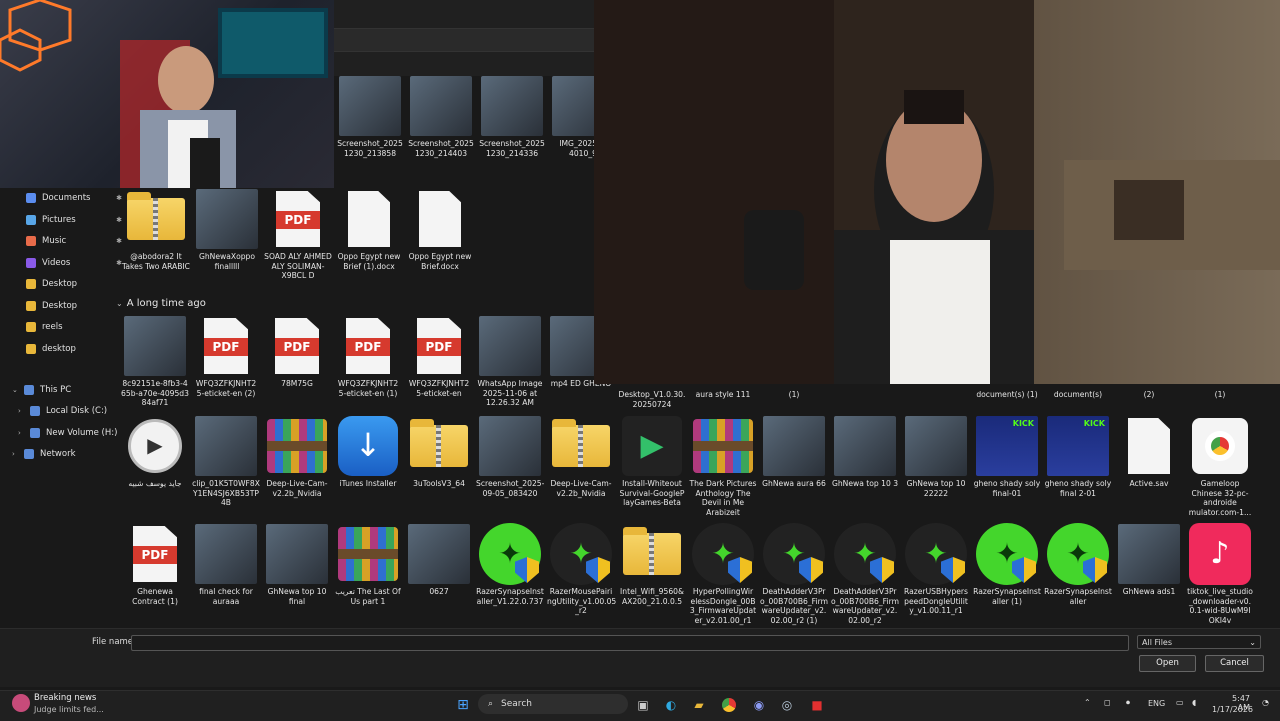 The image size is (1280, 721). I want to click on taskbar-search: ⌕ Search, so click(553, 704).